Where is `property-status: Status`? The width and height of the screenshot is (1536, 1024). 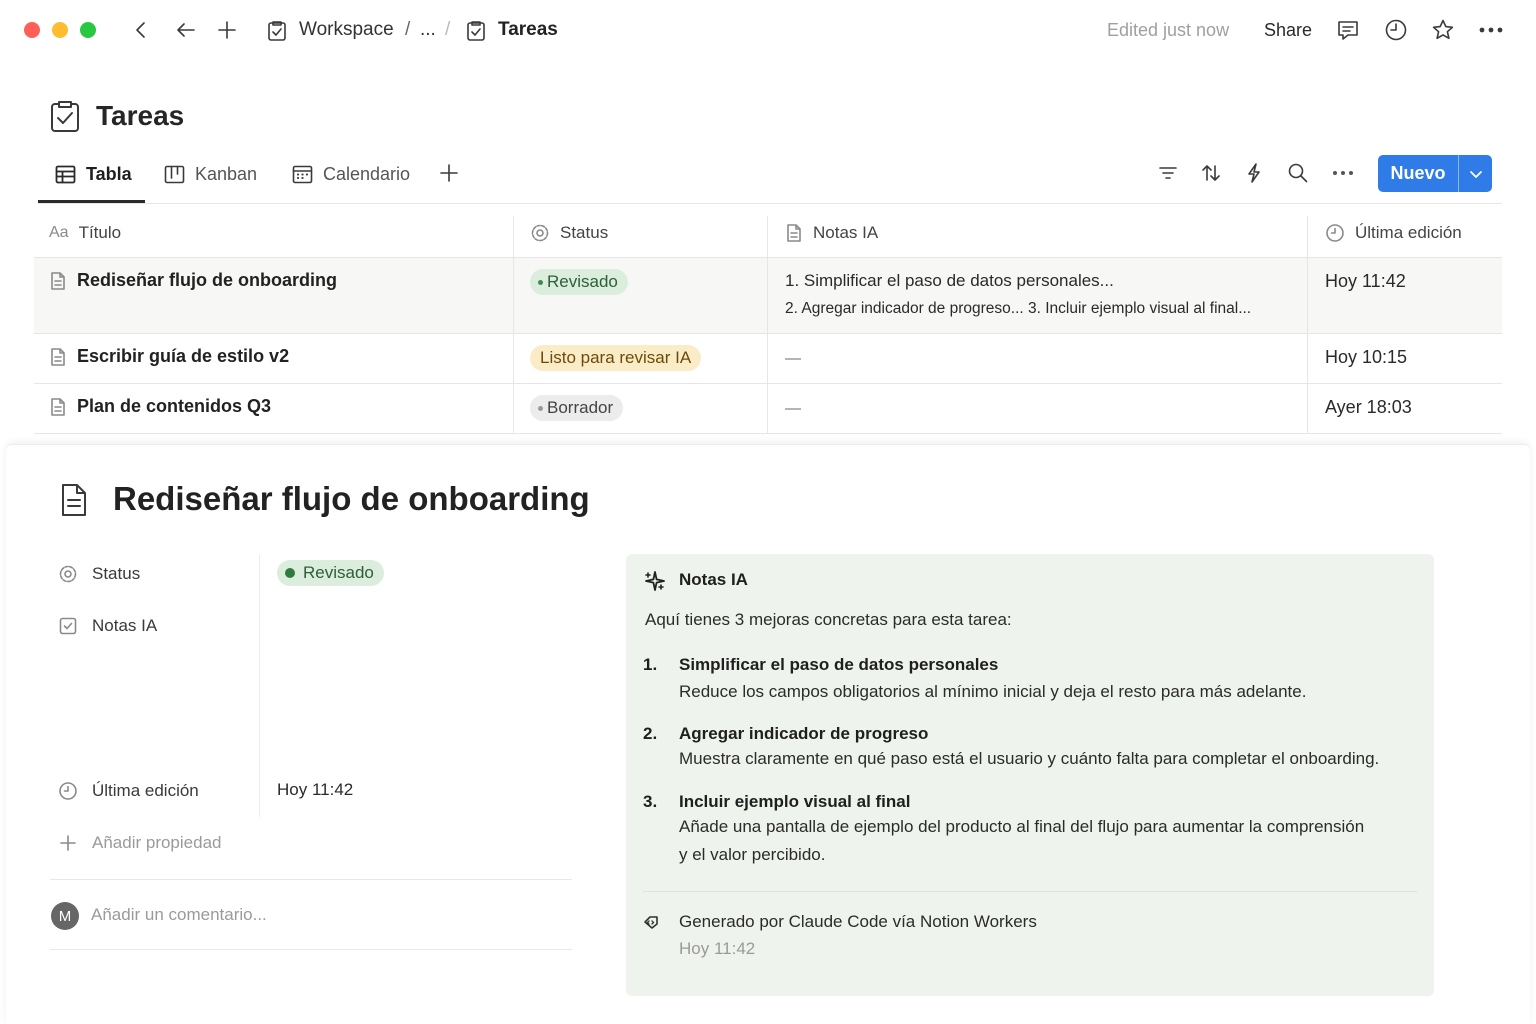
property-status: Status is located at coordinates (99, 574).